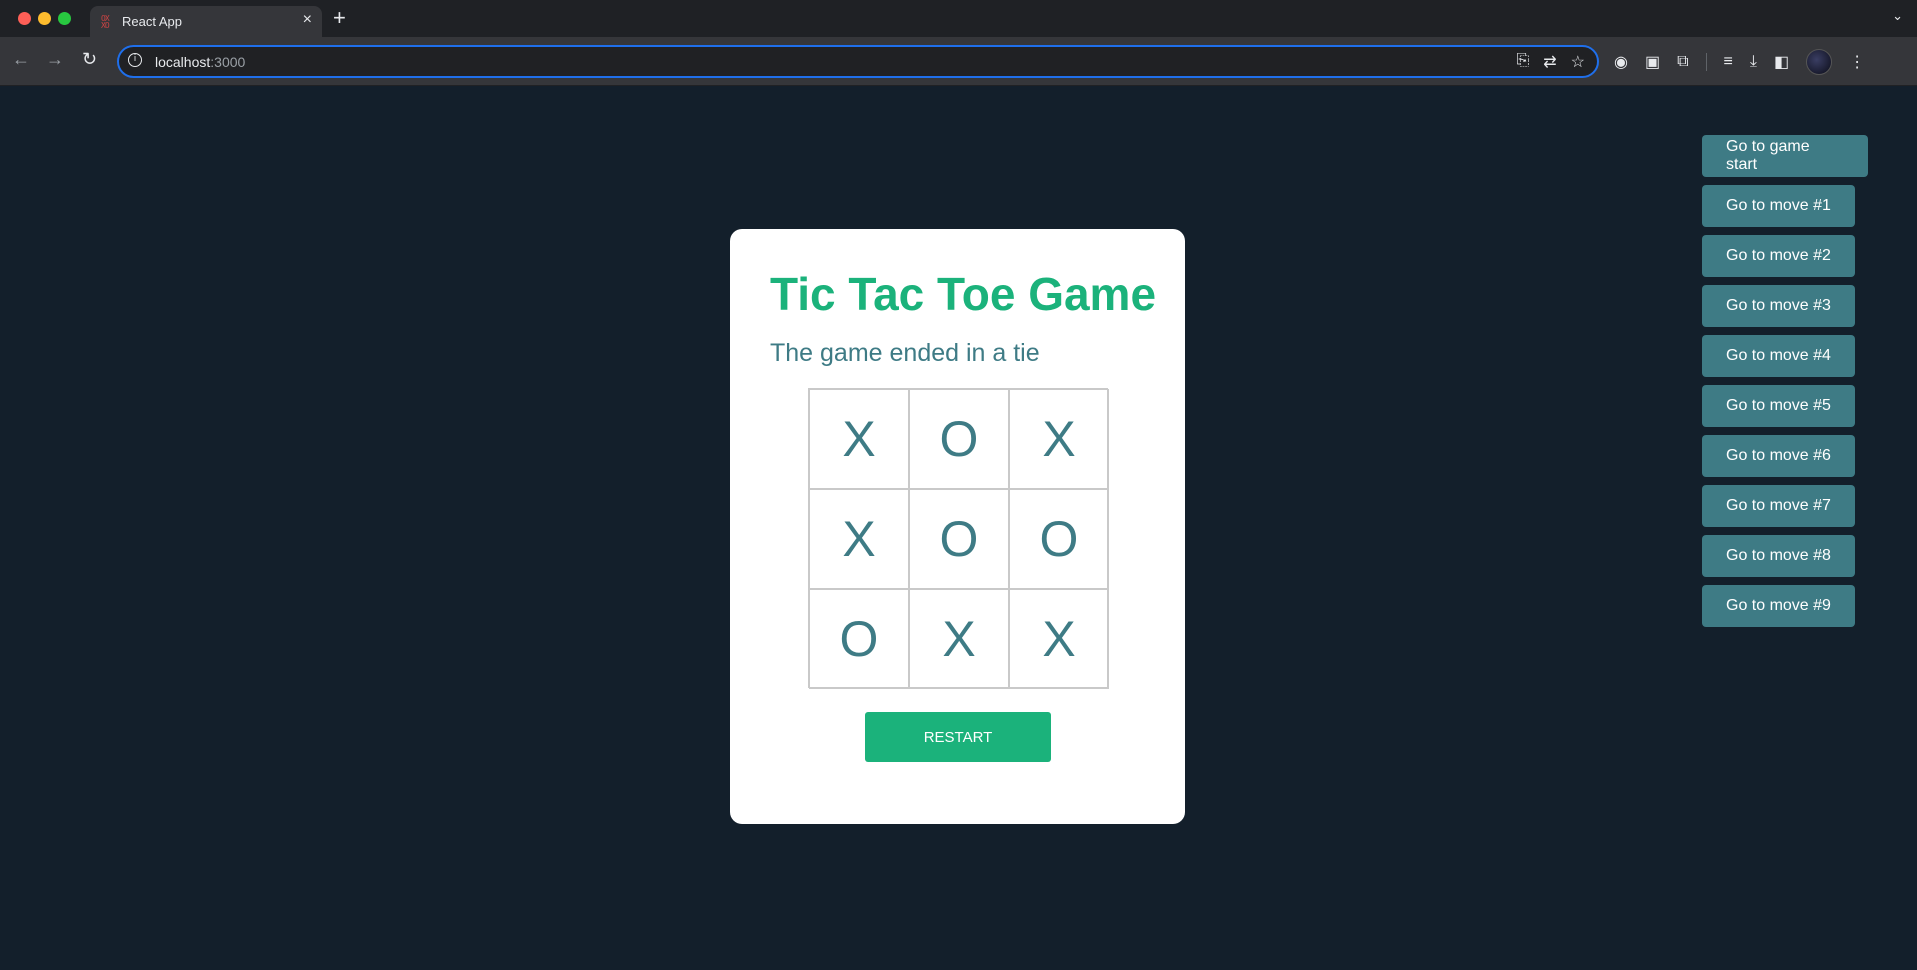 The width and height of the screenshot is (1917, 970). I want to click on browser-menu-icon: ⋮, so click(1857, 62).